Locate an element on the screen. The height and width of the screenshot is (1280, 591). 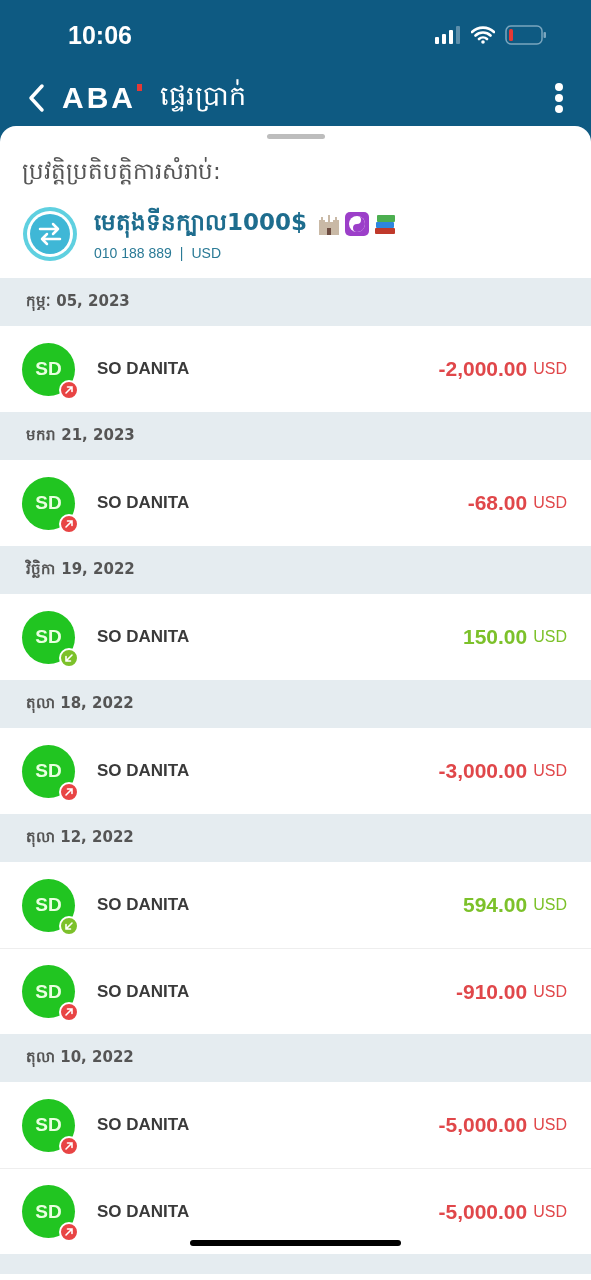
transfer-icon is located at coordinates (50, 234).